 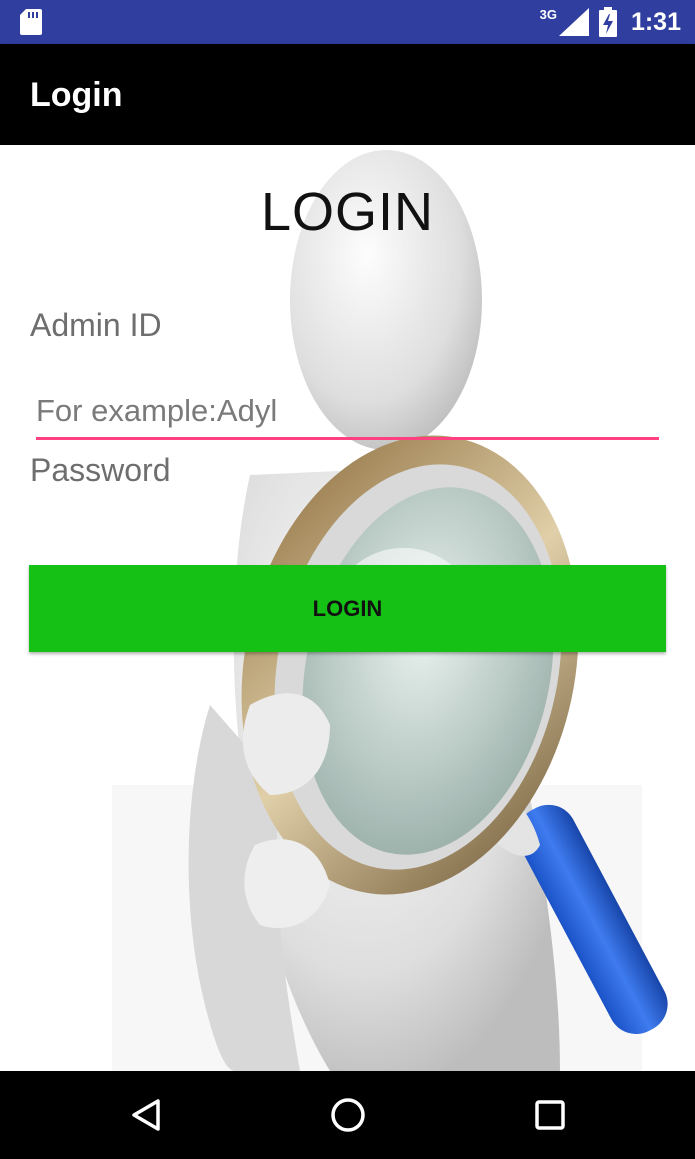 I want to click on password-label: Password, so click(x=100, y=470).